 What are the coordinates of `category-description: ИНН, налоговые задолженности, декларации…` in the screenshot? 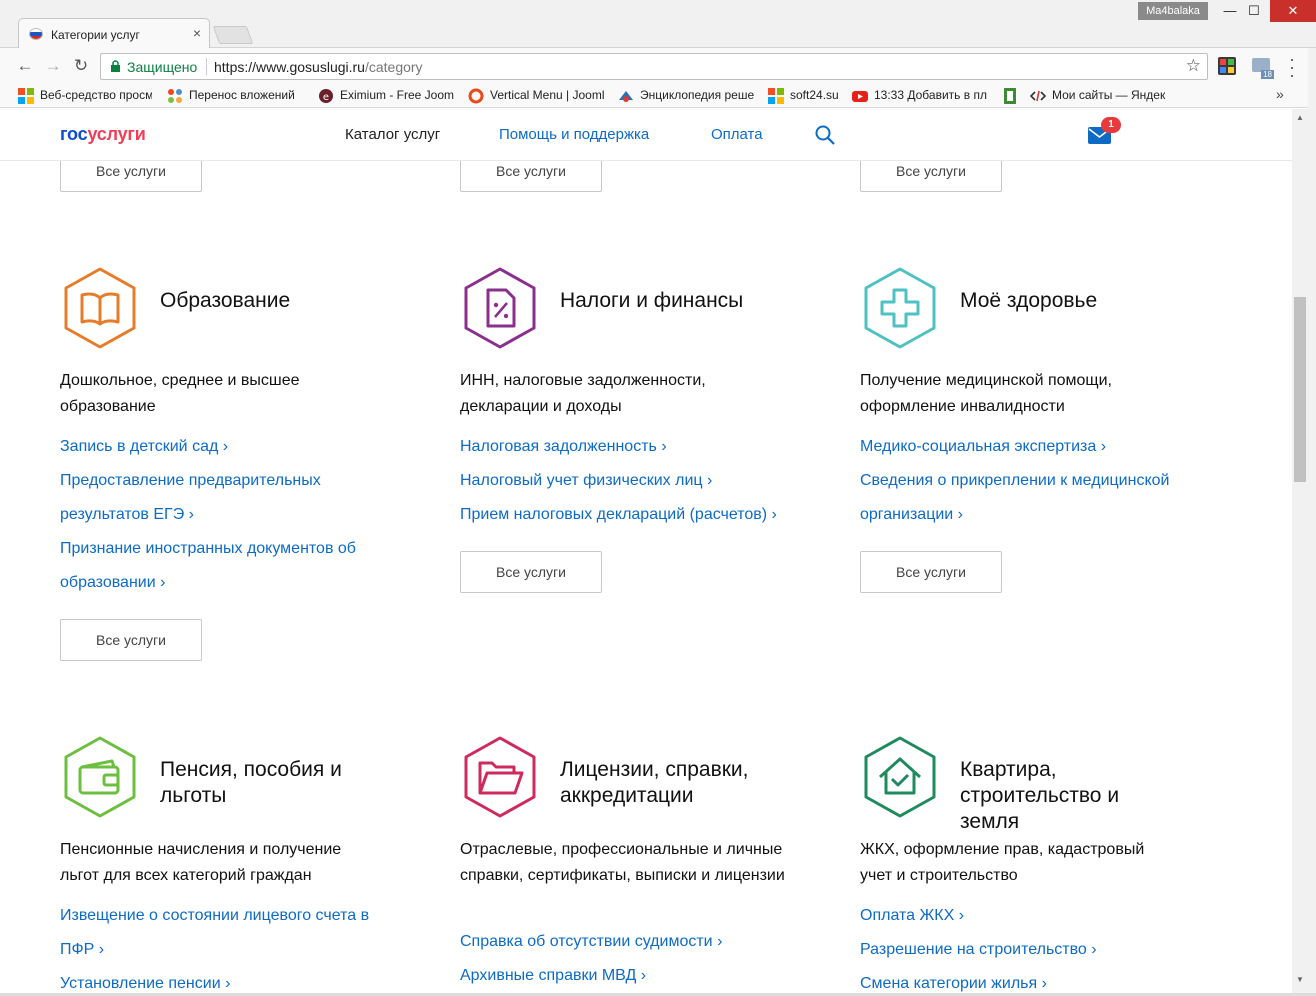 It's located at (583, 393).